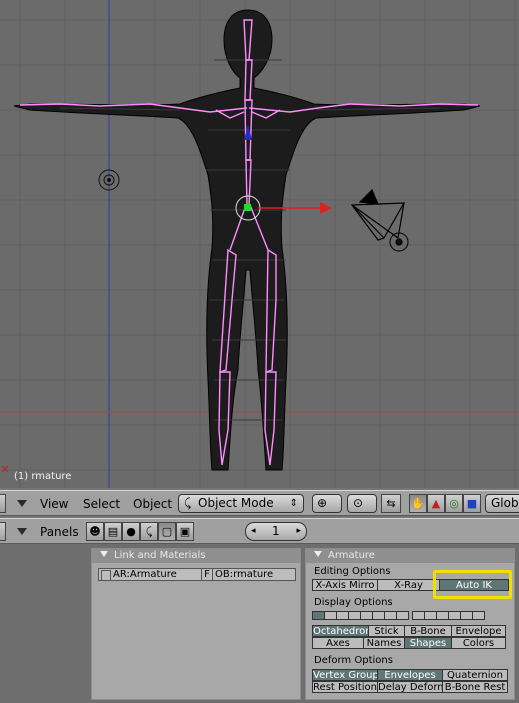 This screenshot has height=703, width=519. I want to click on object-context-icon: ⤹, so click(149, 531).